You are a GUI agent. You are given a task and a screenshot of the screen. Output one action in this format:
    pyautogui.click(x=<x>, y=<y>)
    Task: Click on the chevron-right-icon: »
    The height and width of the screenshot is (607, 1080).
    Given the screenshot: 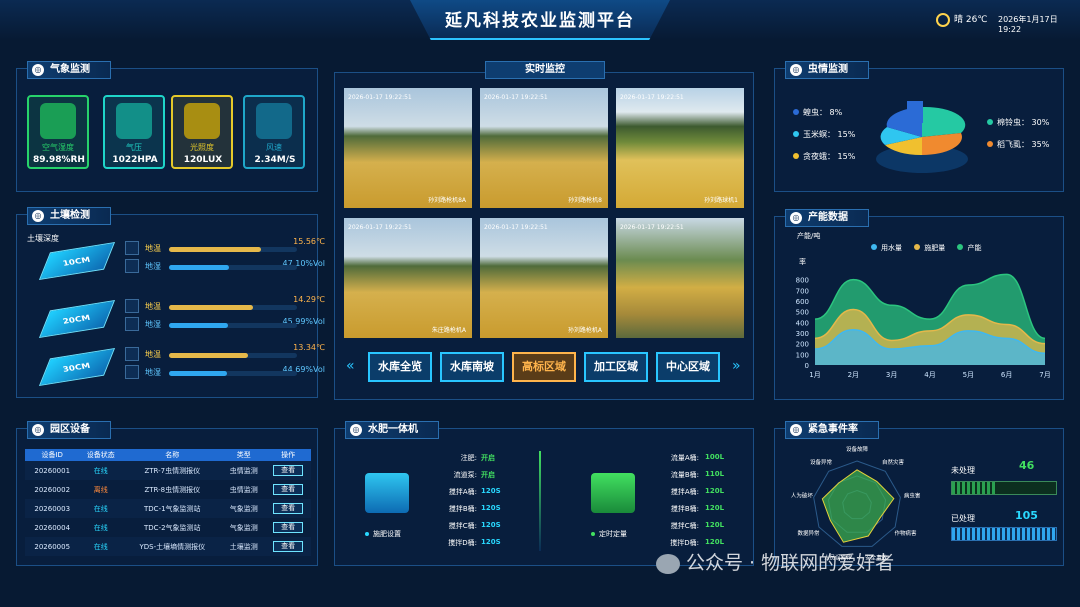 What is the action you would take?
    pyautogui.click(x=736, y=366)
    